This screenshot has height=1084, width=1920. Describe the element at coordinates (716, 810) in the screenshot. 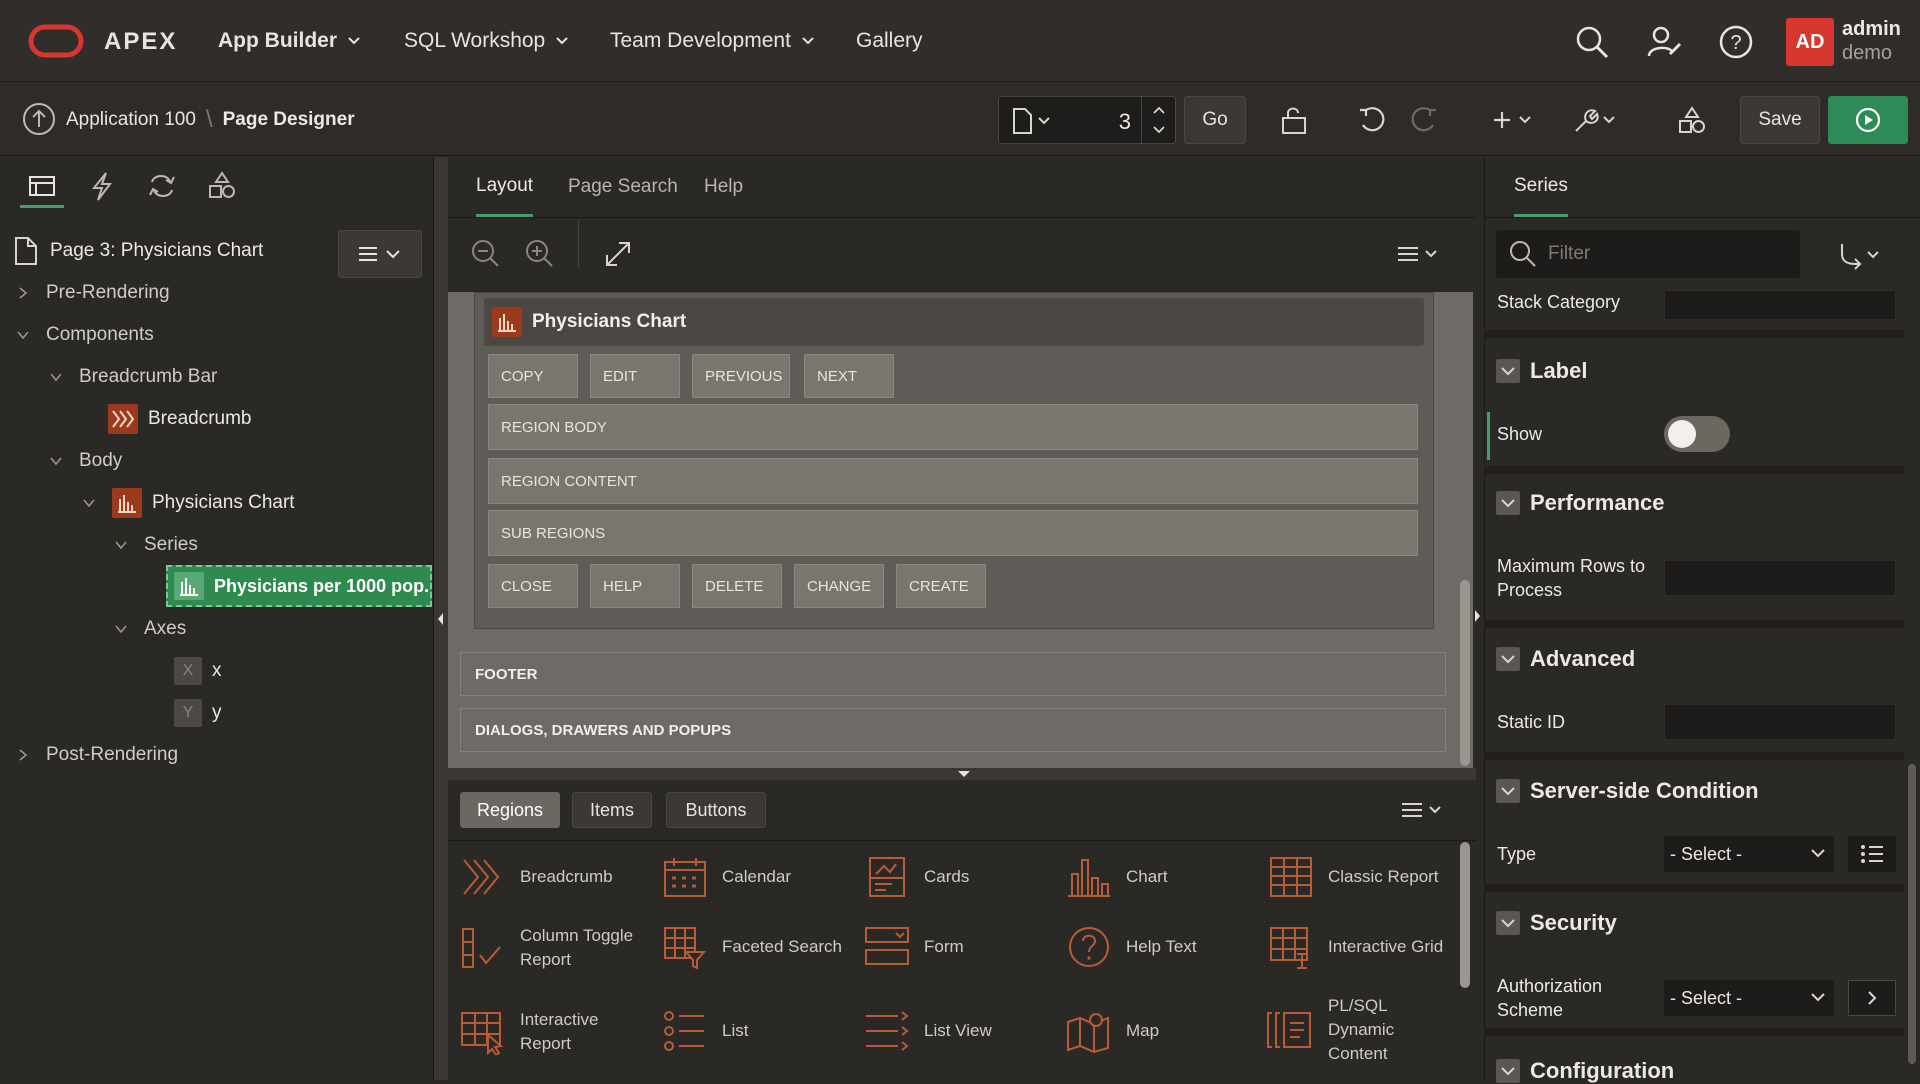

I see `gallery-tab-buttons: Buttons` at that location.